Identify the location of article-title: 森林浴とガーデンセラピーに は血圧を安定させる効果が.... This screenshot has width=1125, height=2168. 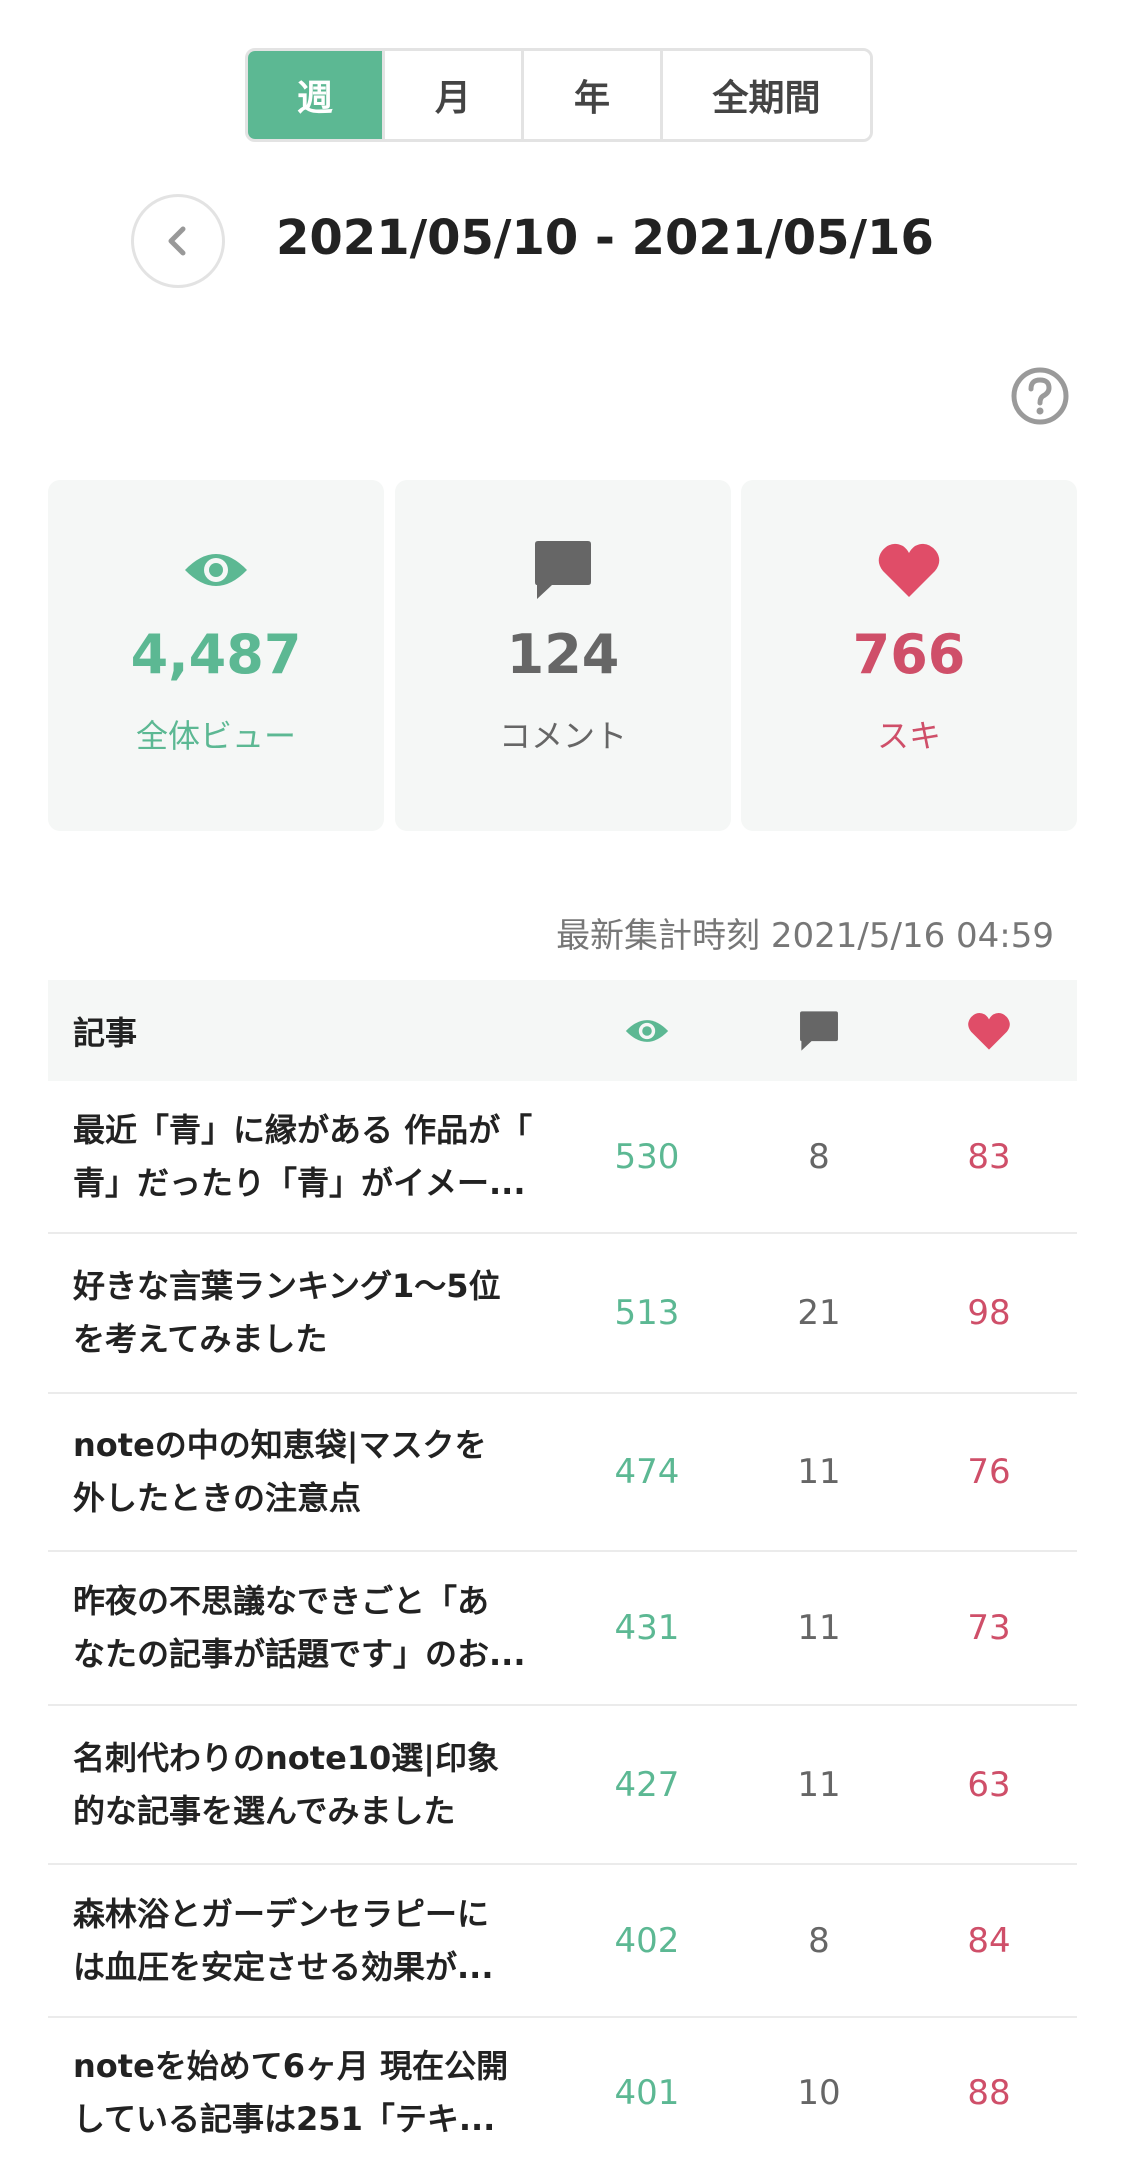
(283, 1940).